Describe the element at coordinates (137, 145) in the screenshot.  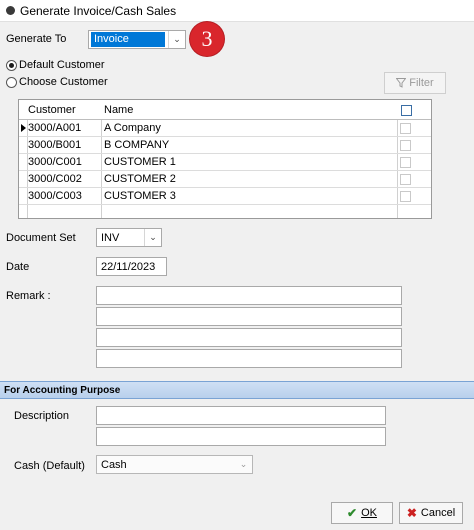
I see `customer-name: B COMPANY` at that location.